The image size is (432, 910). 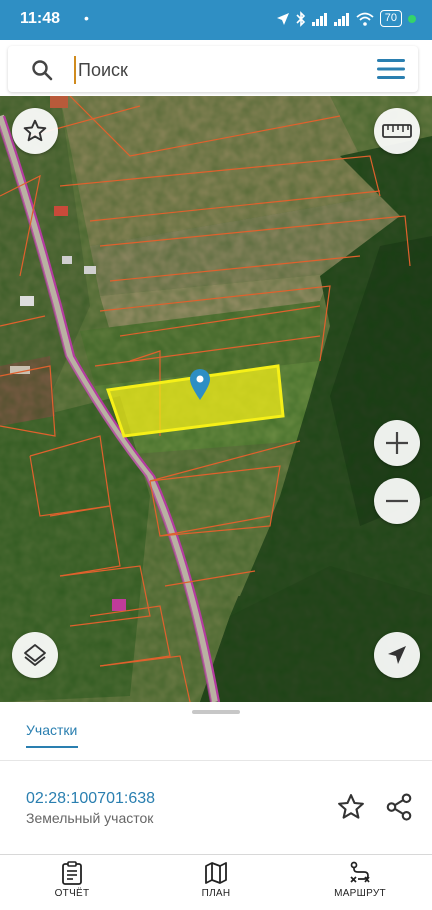 I want to click on favorite-map-button, so click(x=35, y=131).